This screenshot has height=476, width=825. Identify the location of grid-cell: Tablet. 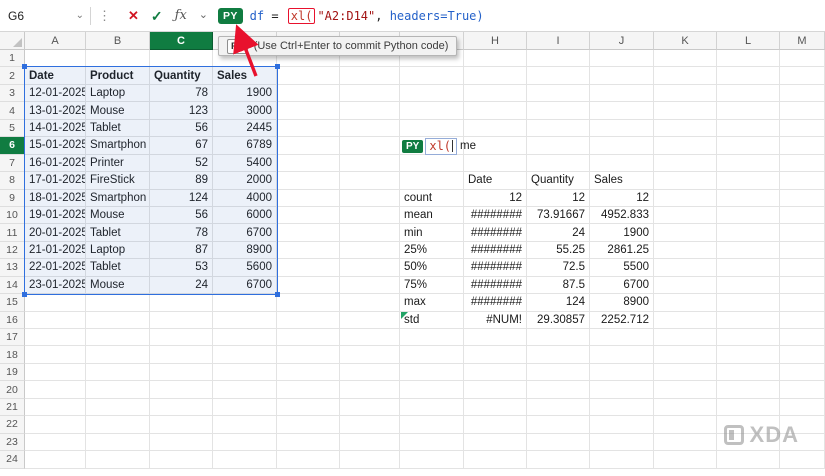
(118, 268).